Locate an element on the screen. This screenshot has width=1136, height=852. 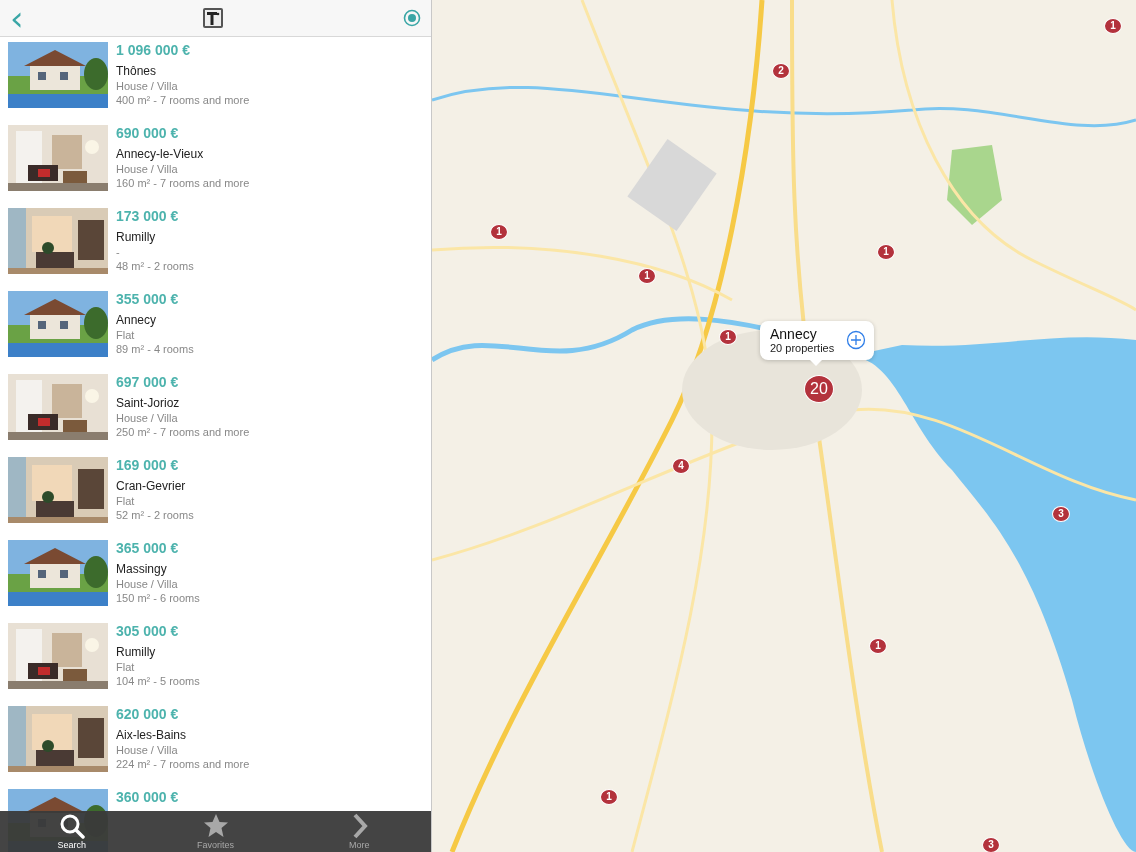
tab: Favorites is located at coordinates (215, 831).